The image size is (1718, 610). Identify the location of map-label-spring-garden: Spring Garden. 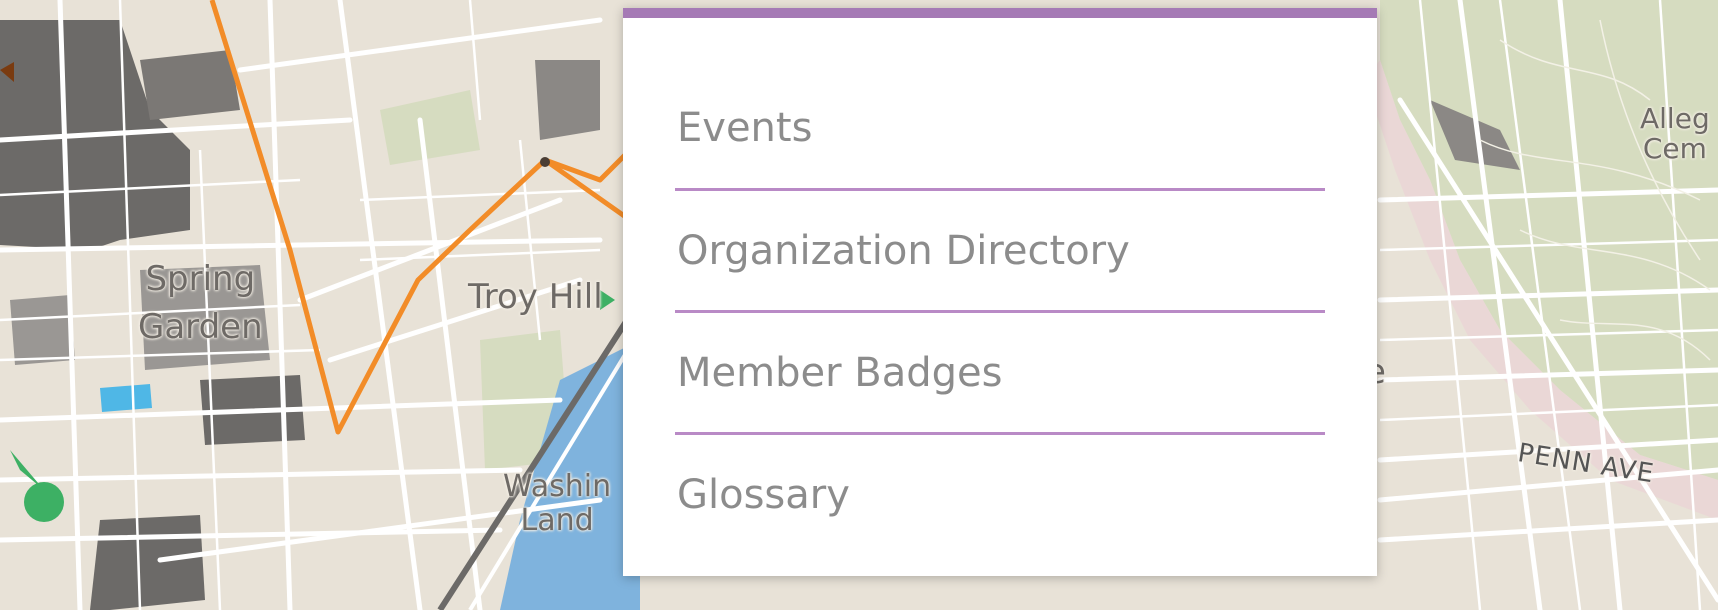
(200, 303).